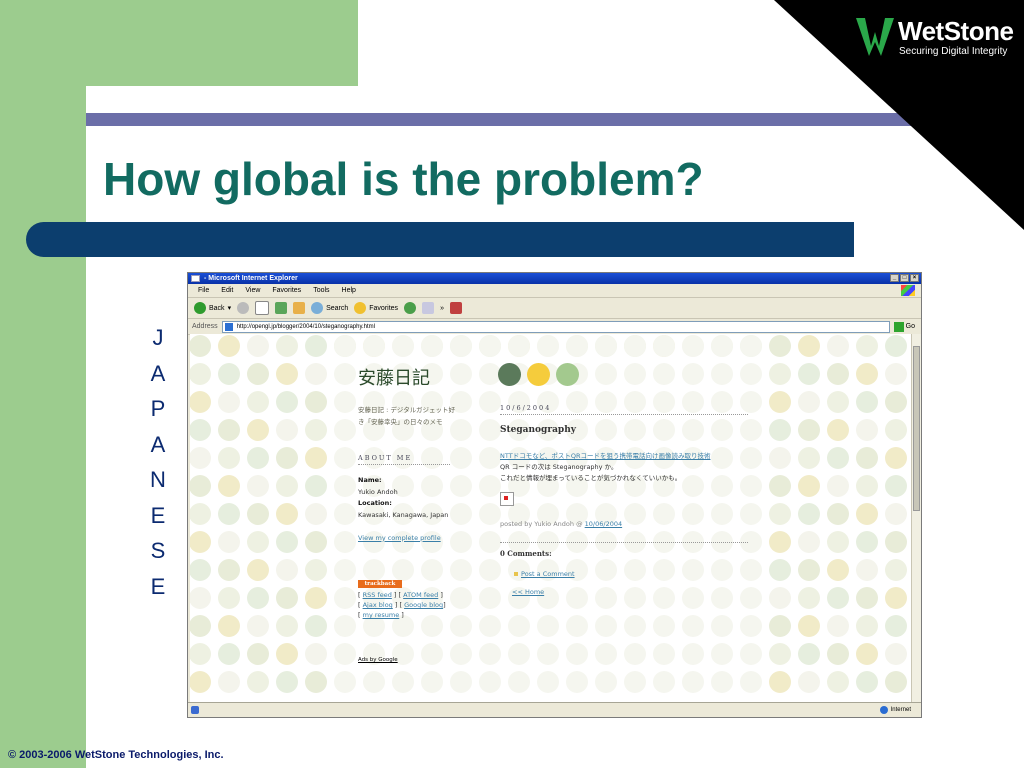 The width and height of the screenshot is (1024, 768). I want to click on ajax-blog-link: Ajax blog, so click(378, 605).